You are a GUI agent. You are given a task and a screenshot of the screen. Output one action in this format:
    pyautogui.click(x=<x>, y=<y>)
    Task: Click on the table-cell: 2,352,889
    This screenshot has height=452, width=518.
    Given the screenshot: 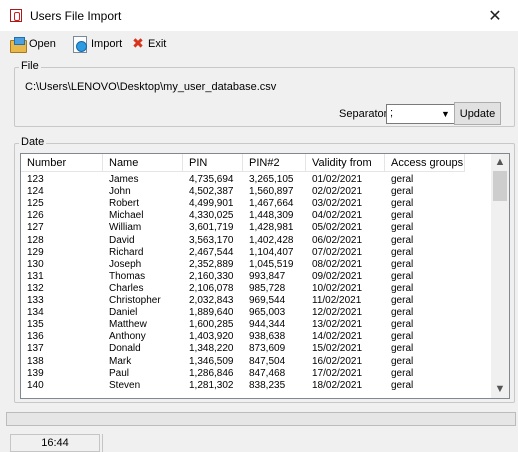 What is the action you would take?
    pyautogui.click(x=211, y=264)
    